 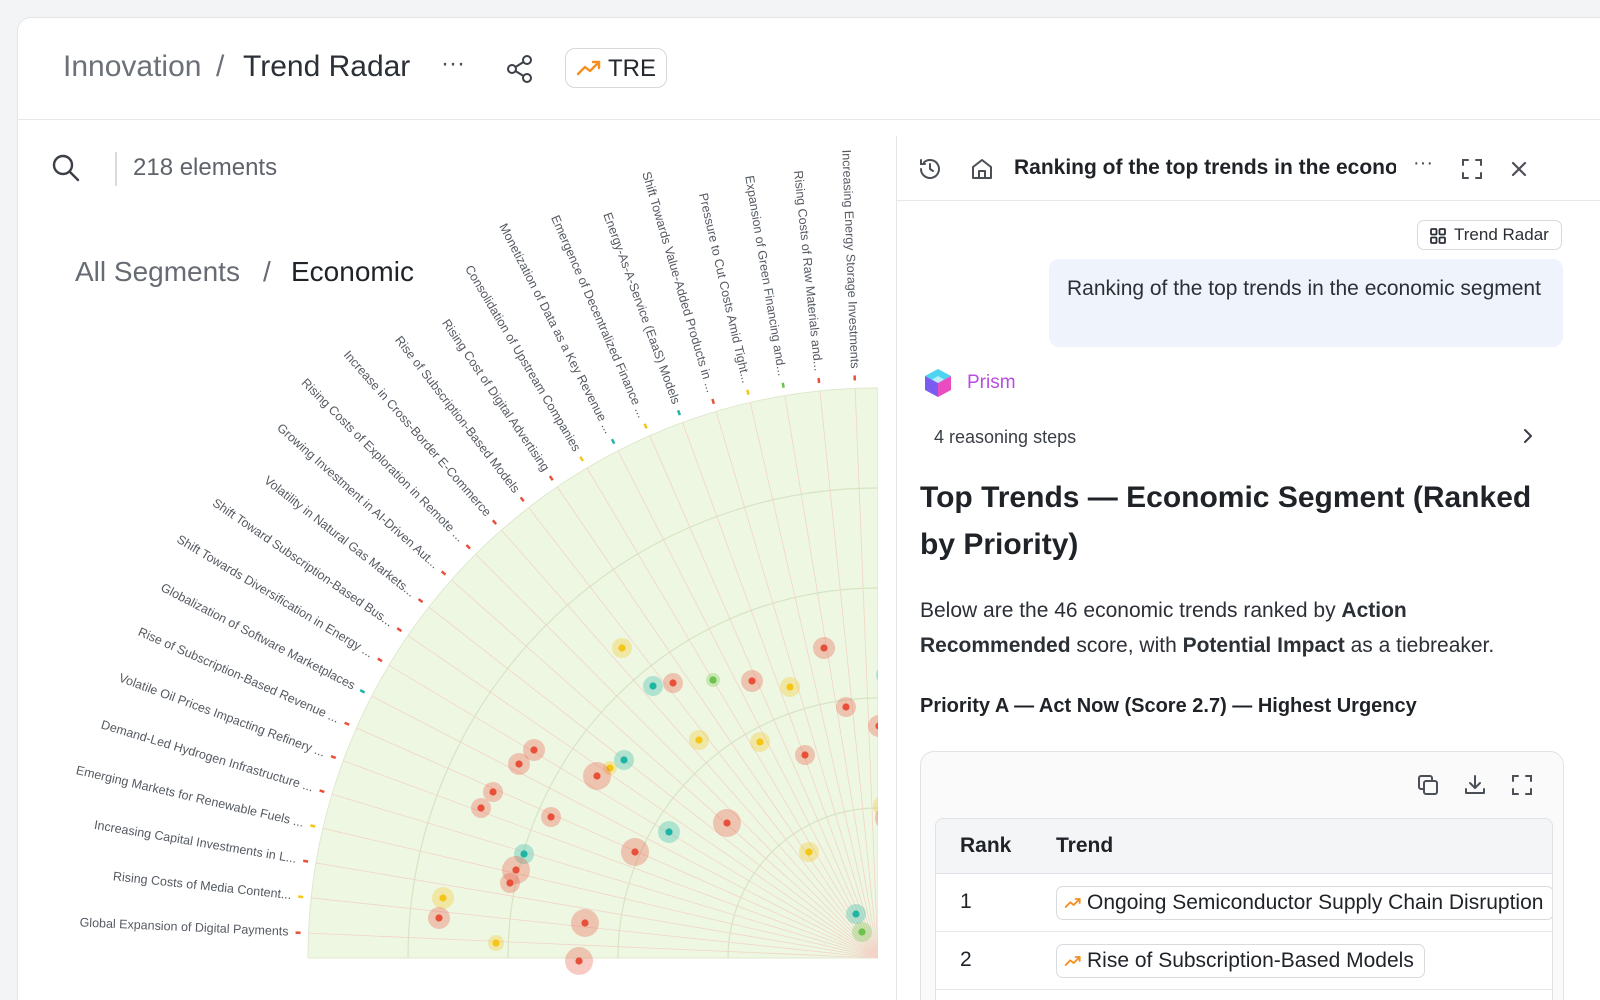 What do you see at coordinates (966, 901) in the screenshot?
I see `row-rank: 1` at bounding box center [966, 901].